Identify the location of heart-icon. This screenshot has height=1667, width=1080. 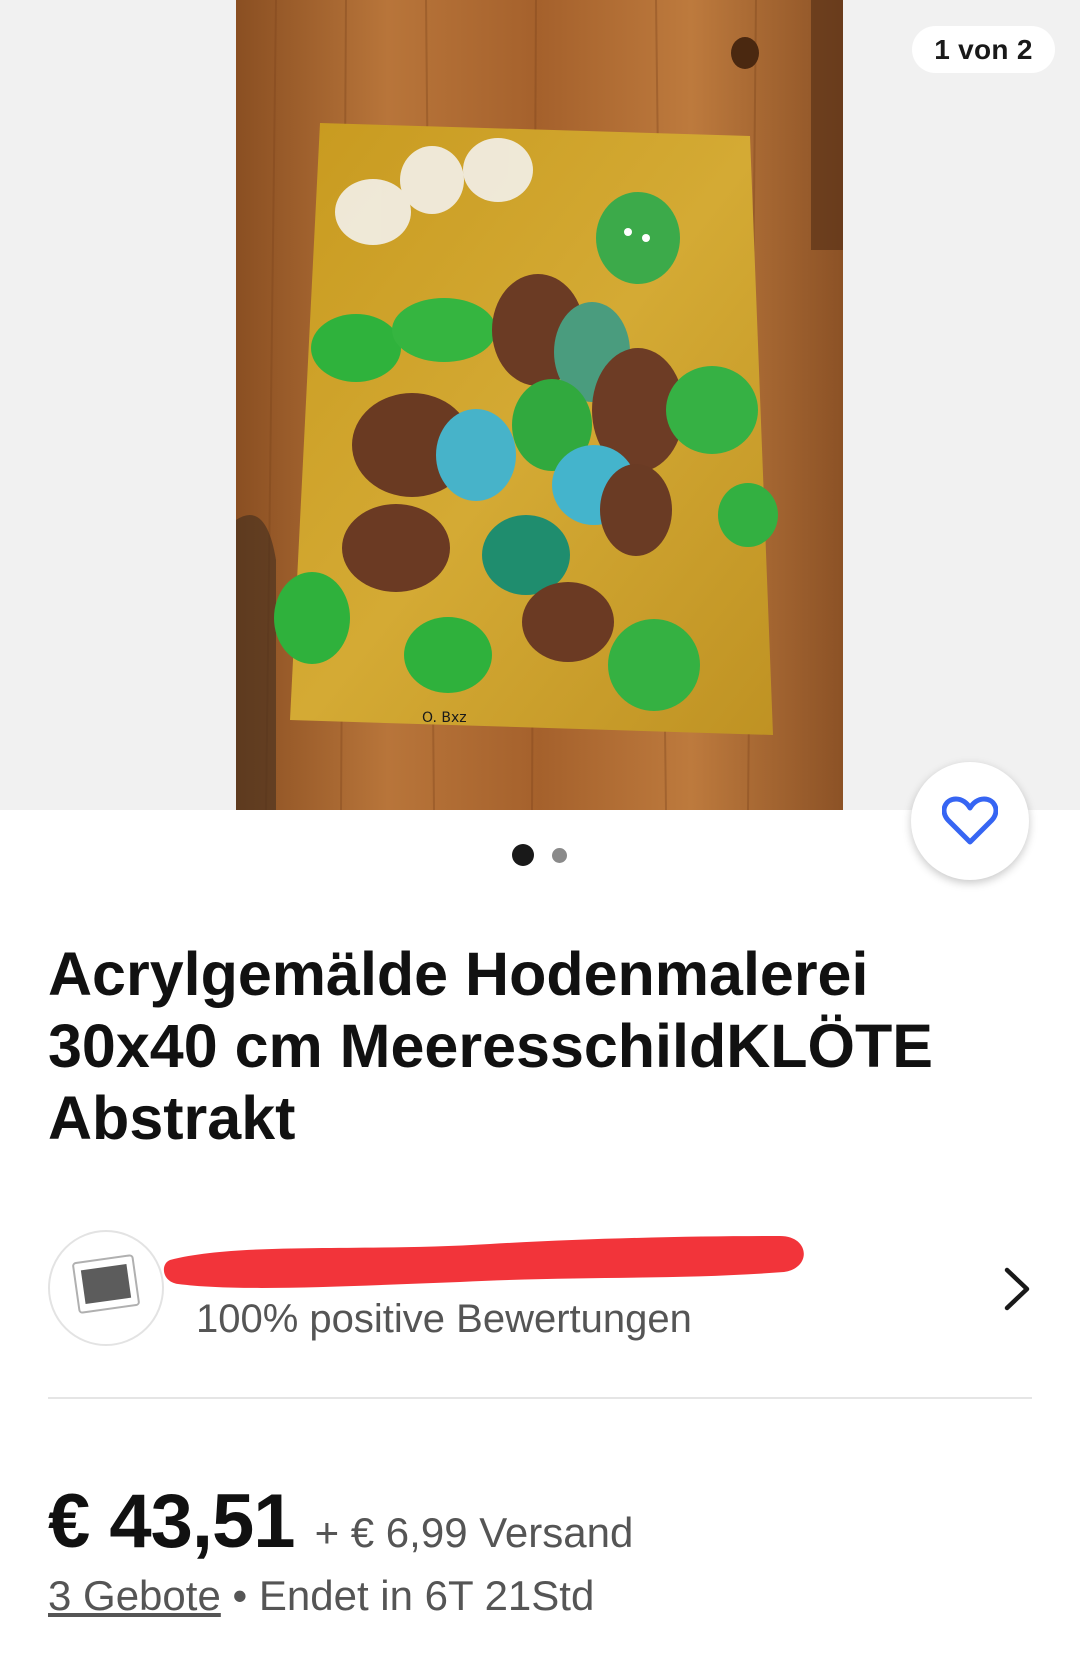
(970, 820).